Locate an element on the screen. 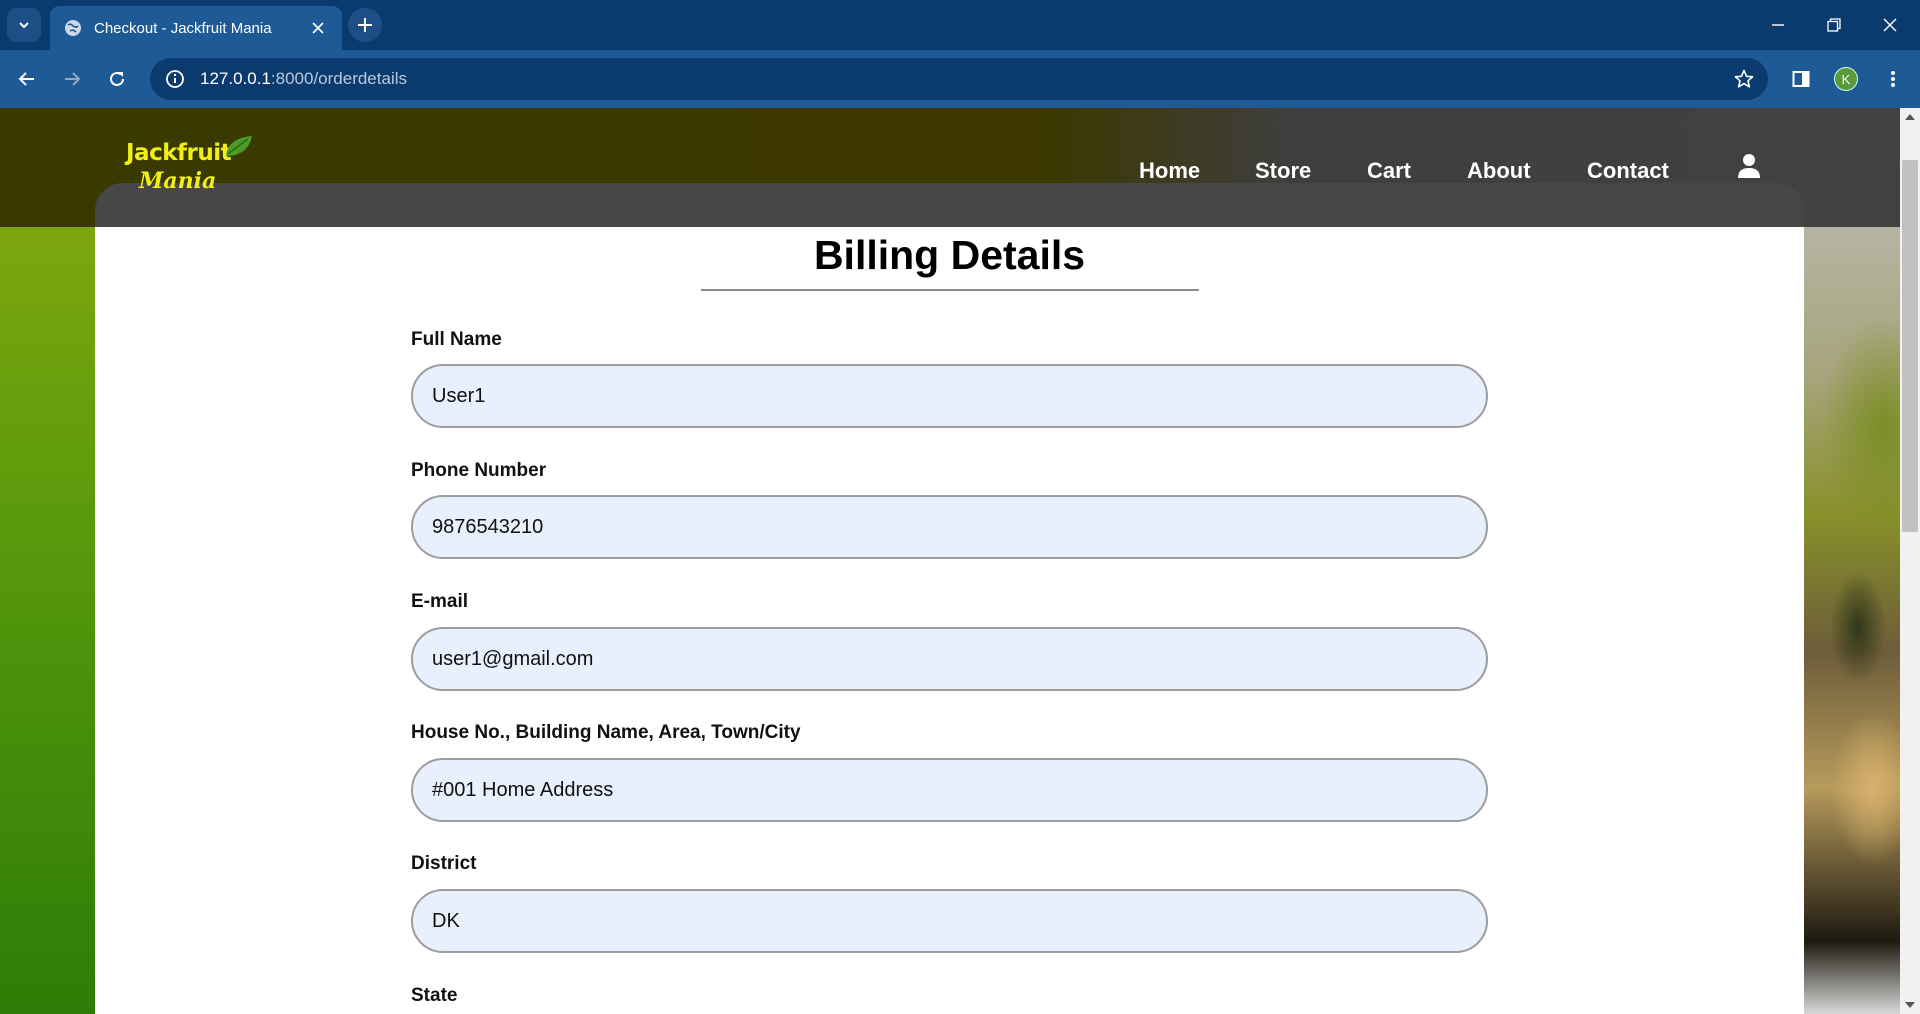  reload-icon is located at coordinates (117, 78).